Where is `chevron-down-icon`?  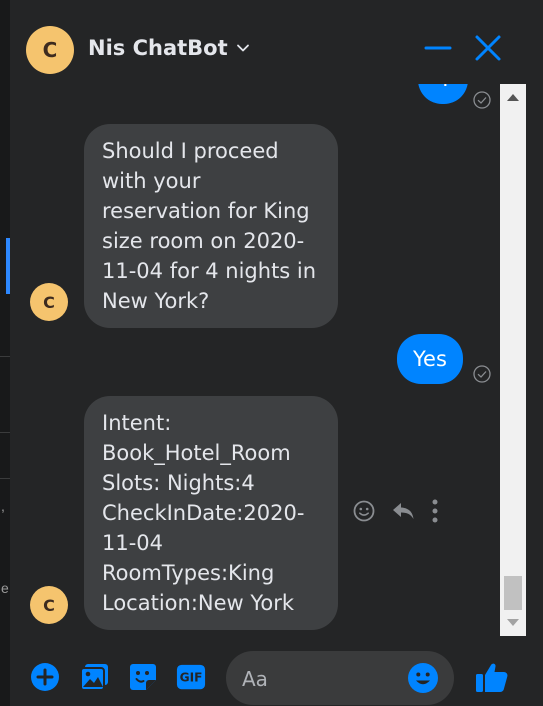 chevron-down-icon is located at coordinates (242, 48).